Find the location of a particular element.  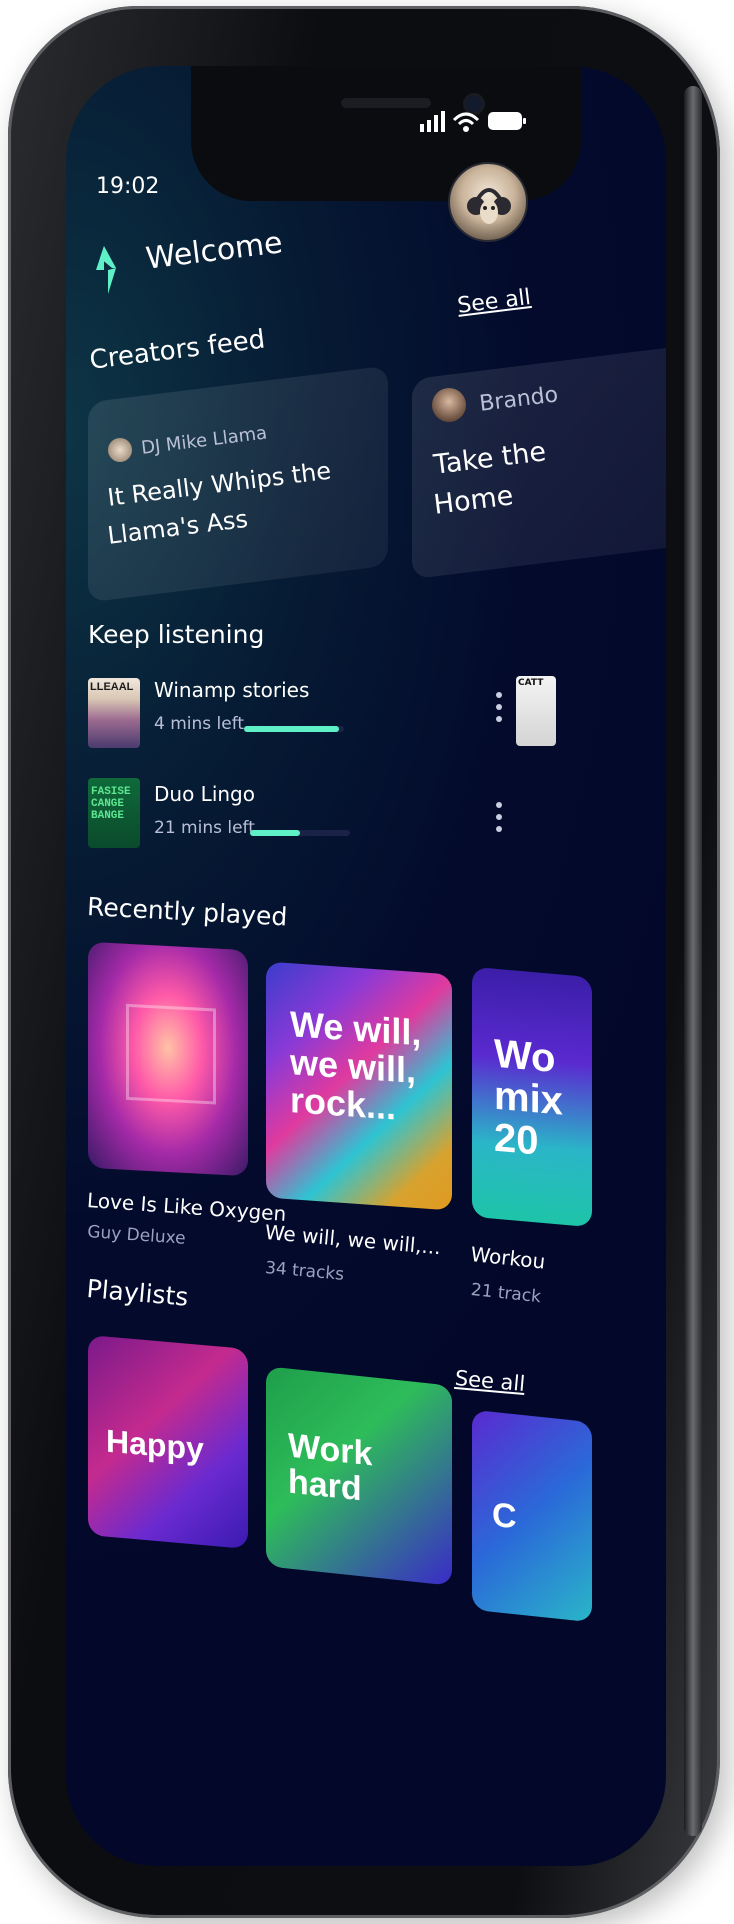

user-avatar is located at coordinates (488, 202).